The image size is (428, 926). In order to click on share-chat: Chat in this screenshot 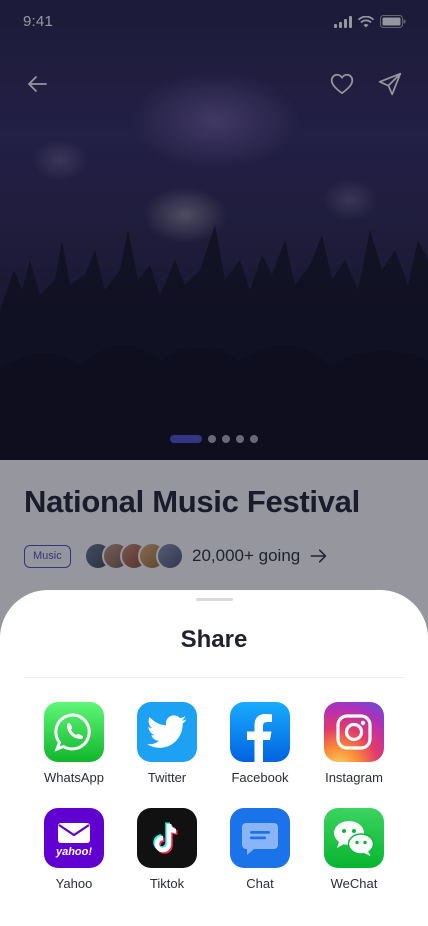, I will do `click(260, 849)`.